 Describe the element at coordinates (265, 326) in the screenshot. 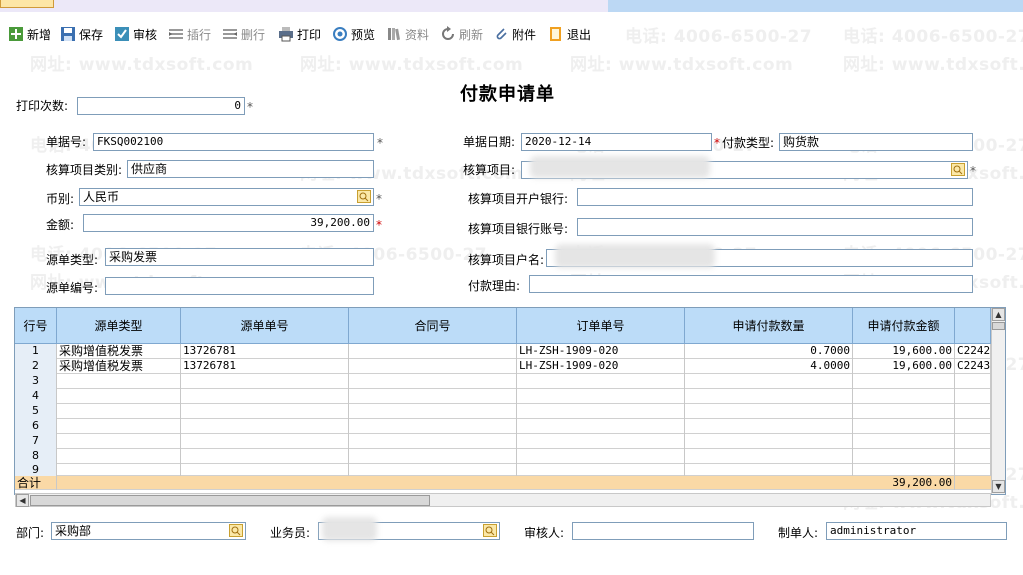

I see `column-header-source-no: 源单单号` at that location.